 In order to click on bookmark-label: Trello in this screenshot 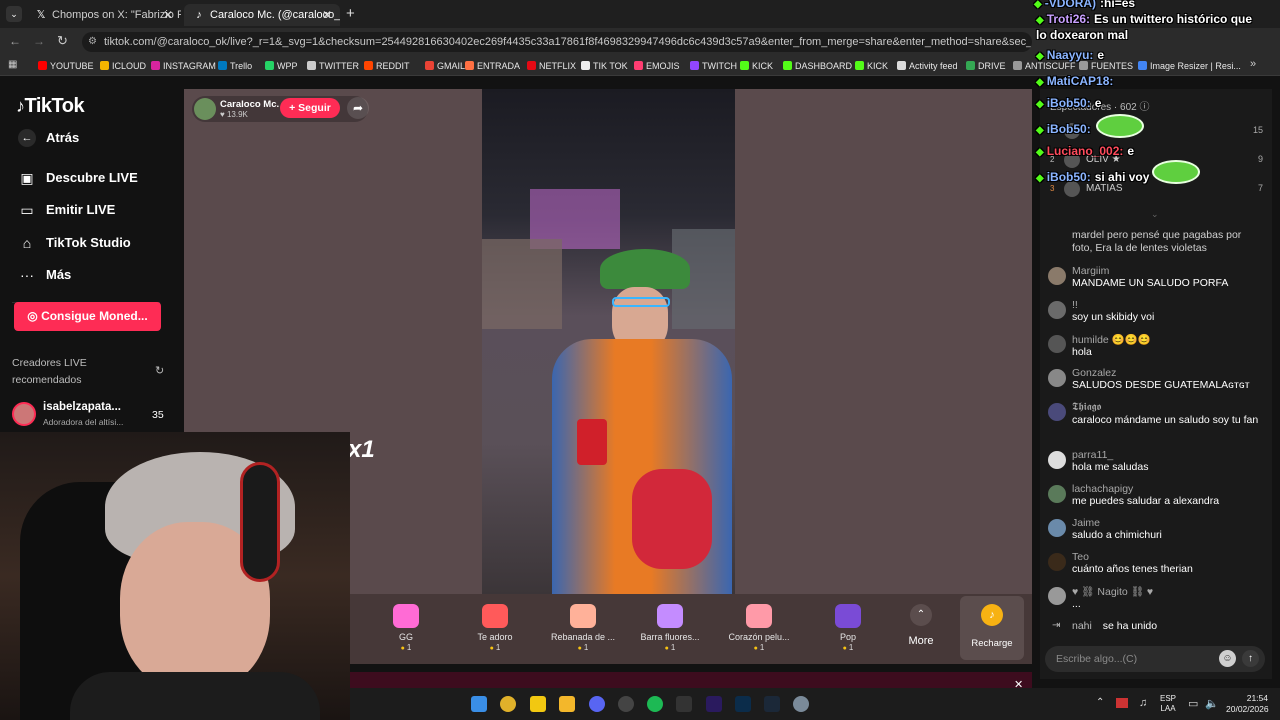, I will do `click(241, 66)`.